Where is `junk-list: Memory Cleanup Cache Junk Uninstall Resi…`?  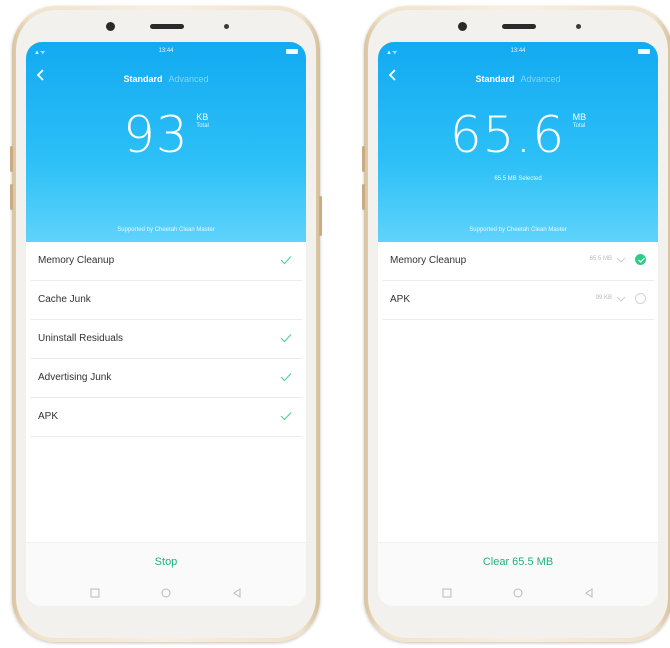 junk-list: Memory Cleanup Cache Junk Uninstall Resi… is located at coordinates (166, 339).